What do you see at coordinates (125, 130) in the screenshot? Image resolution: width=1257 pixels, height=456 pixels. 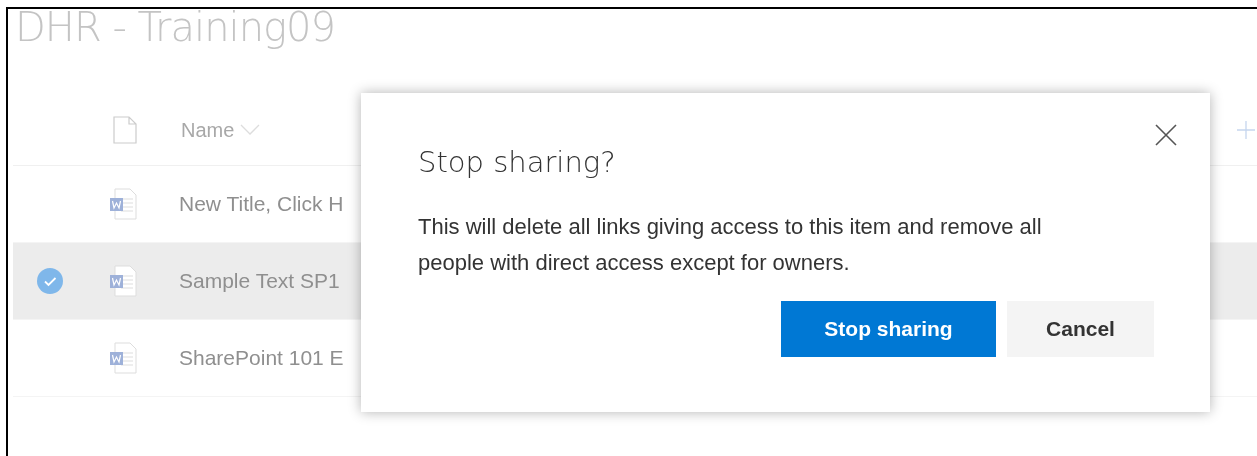 I see `file-icon` at bounding box center [125, 130].